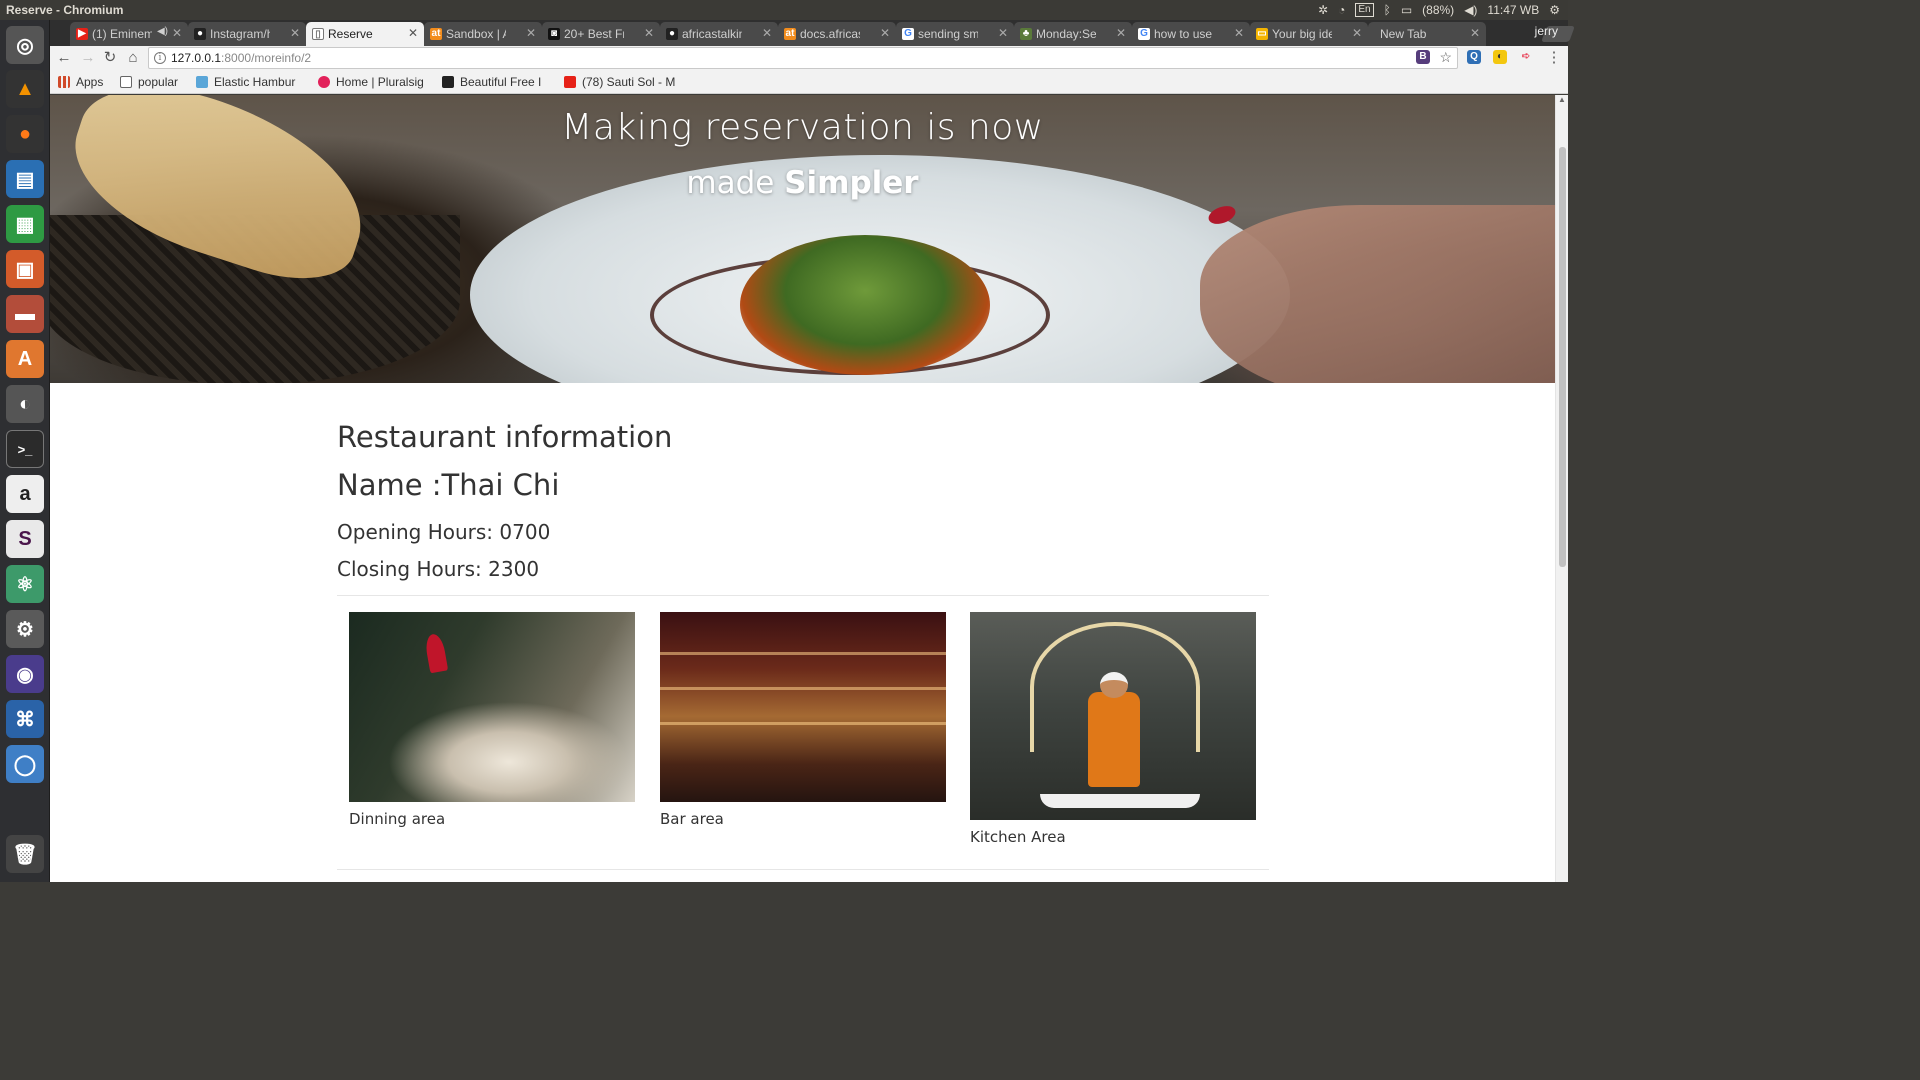 The height and width of the screenshot is (1080, 1920). What do you see at coordinates (955, 34) in the screenshot?
I see `tab-sending-sms: G sending sms ✕` at bounding box center [955, 34].